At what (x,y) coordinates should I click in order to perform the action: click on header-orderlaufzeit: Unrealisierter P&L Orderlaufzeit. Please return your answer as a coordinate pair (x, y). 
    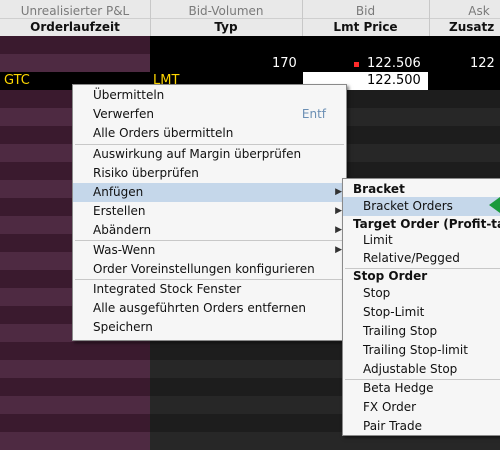
    Looking at the image, I should click on (75, 18).